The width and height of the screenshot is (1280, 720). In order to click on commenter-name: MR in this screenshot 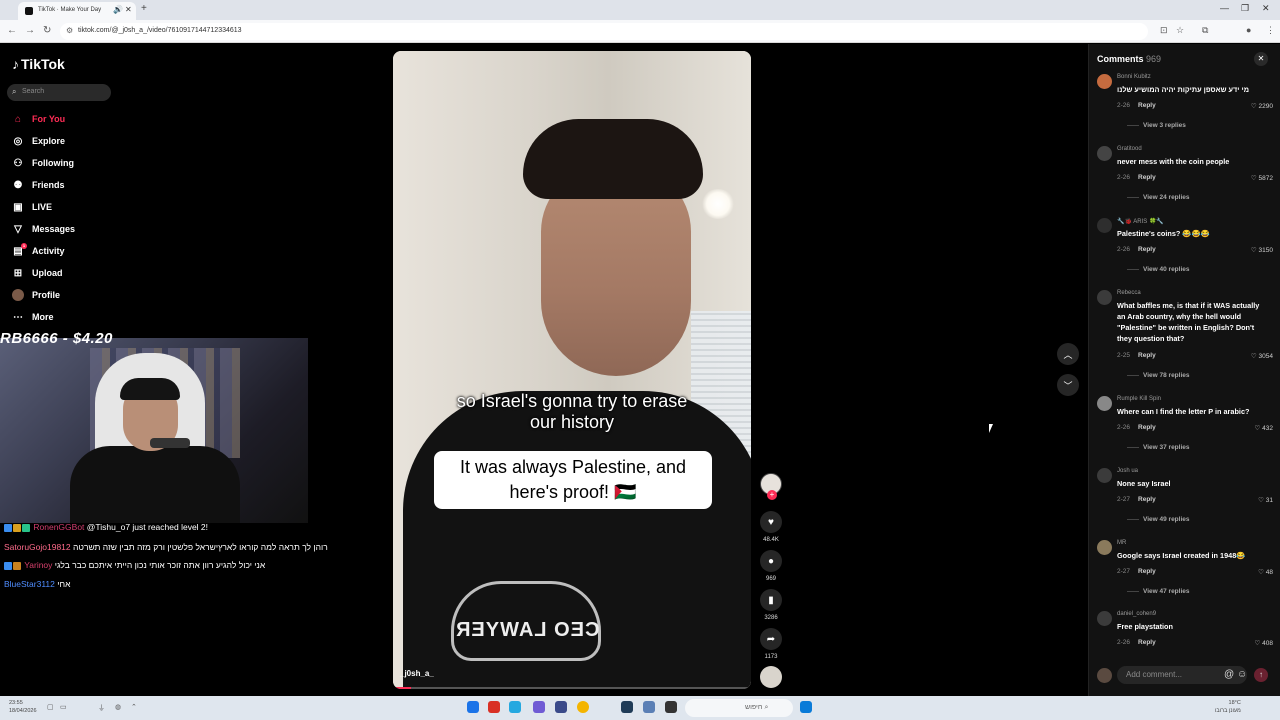, I will do `click(1121, 543)`.